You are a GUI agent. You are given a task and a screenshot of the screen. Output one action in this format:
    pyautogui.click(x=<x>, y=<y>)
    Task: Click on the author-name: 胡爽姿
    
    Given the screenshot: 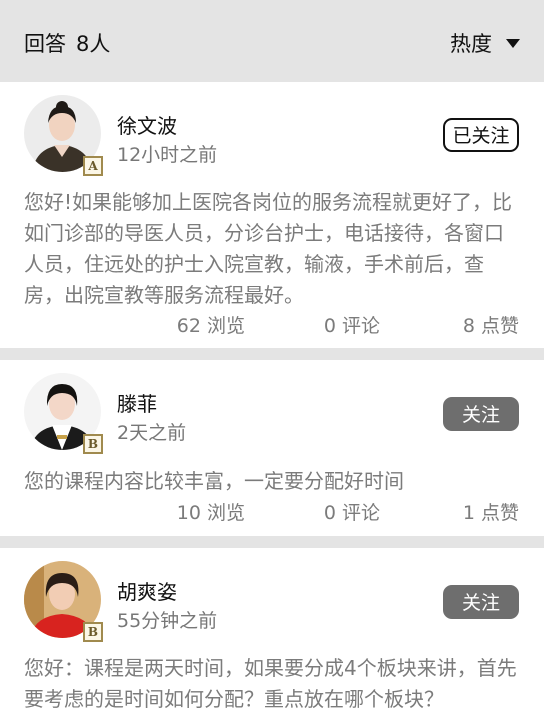 What is the action you would take?
    pyautogui.click(x=147, y=590)
    